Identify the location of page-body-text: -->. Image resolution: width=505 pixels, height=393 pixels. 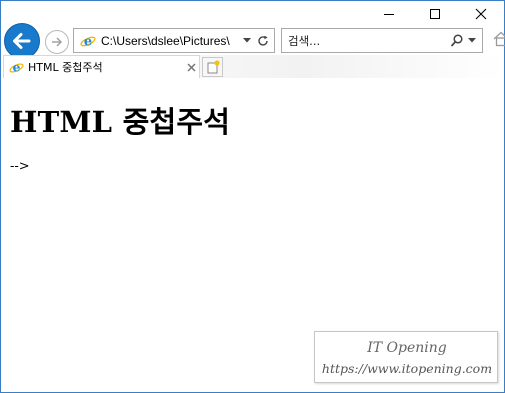
(20, 166).